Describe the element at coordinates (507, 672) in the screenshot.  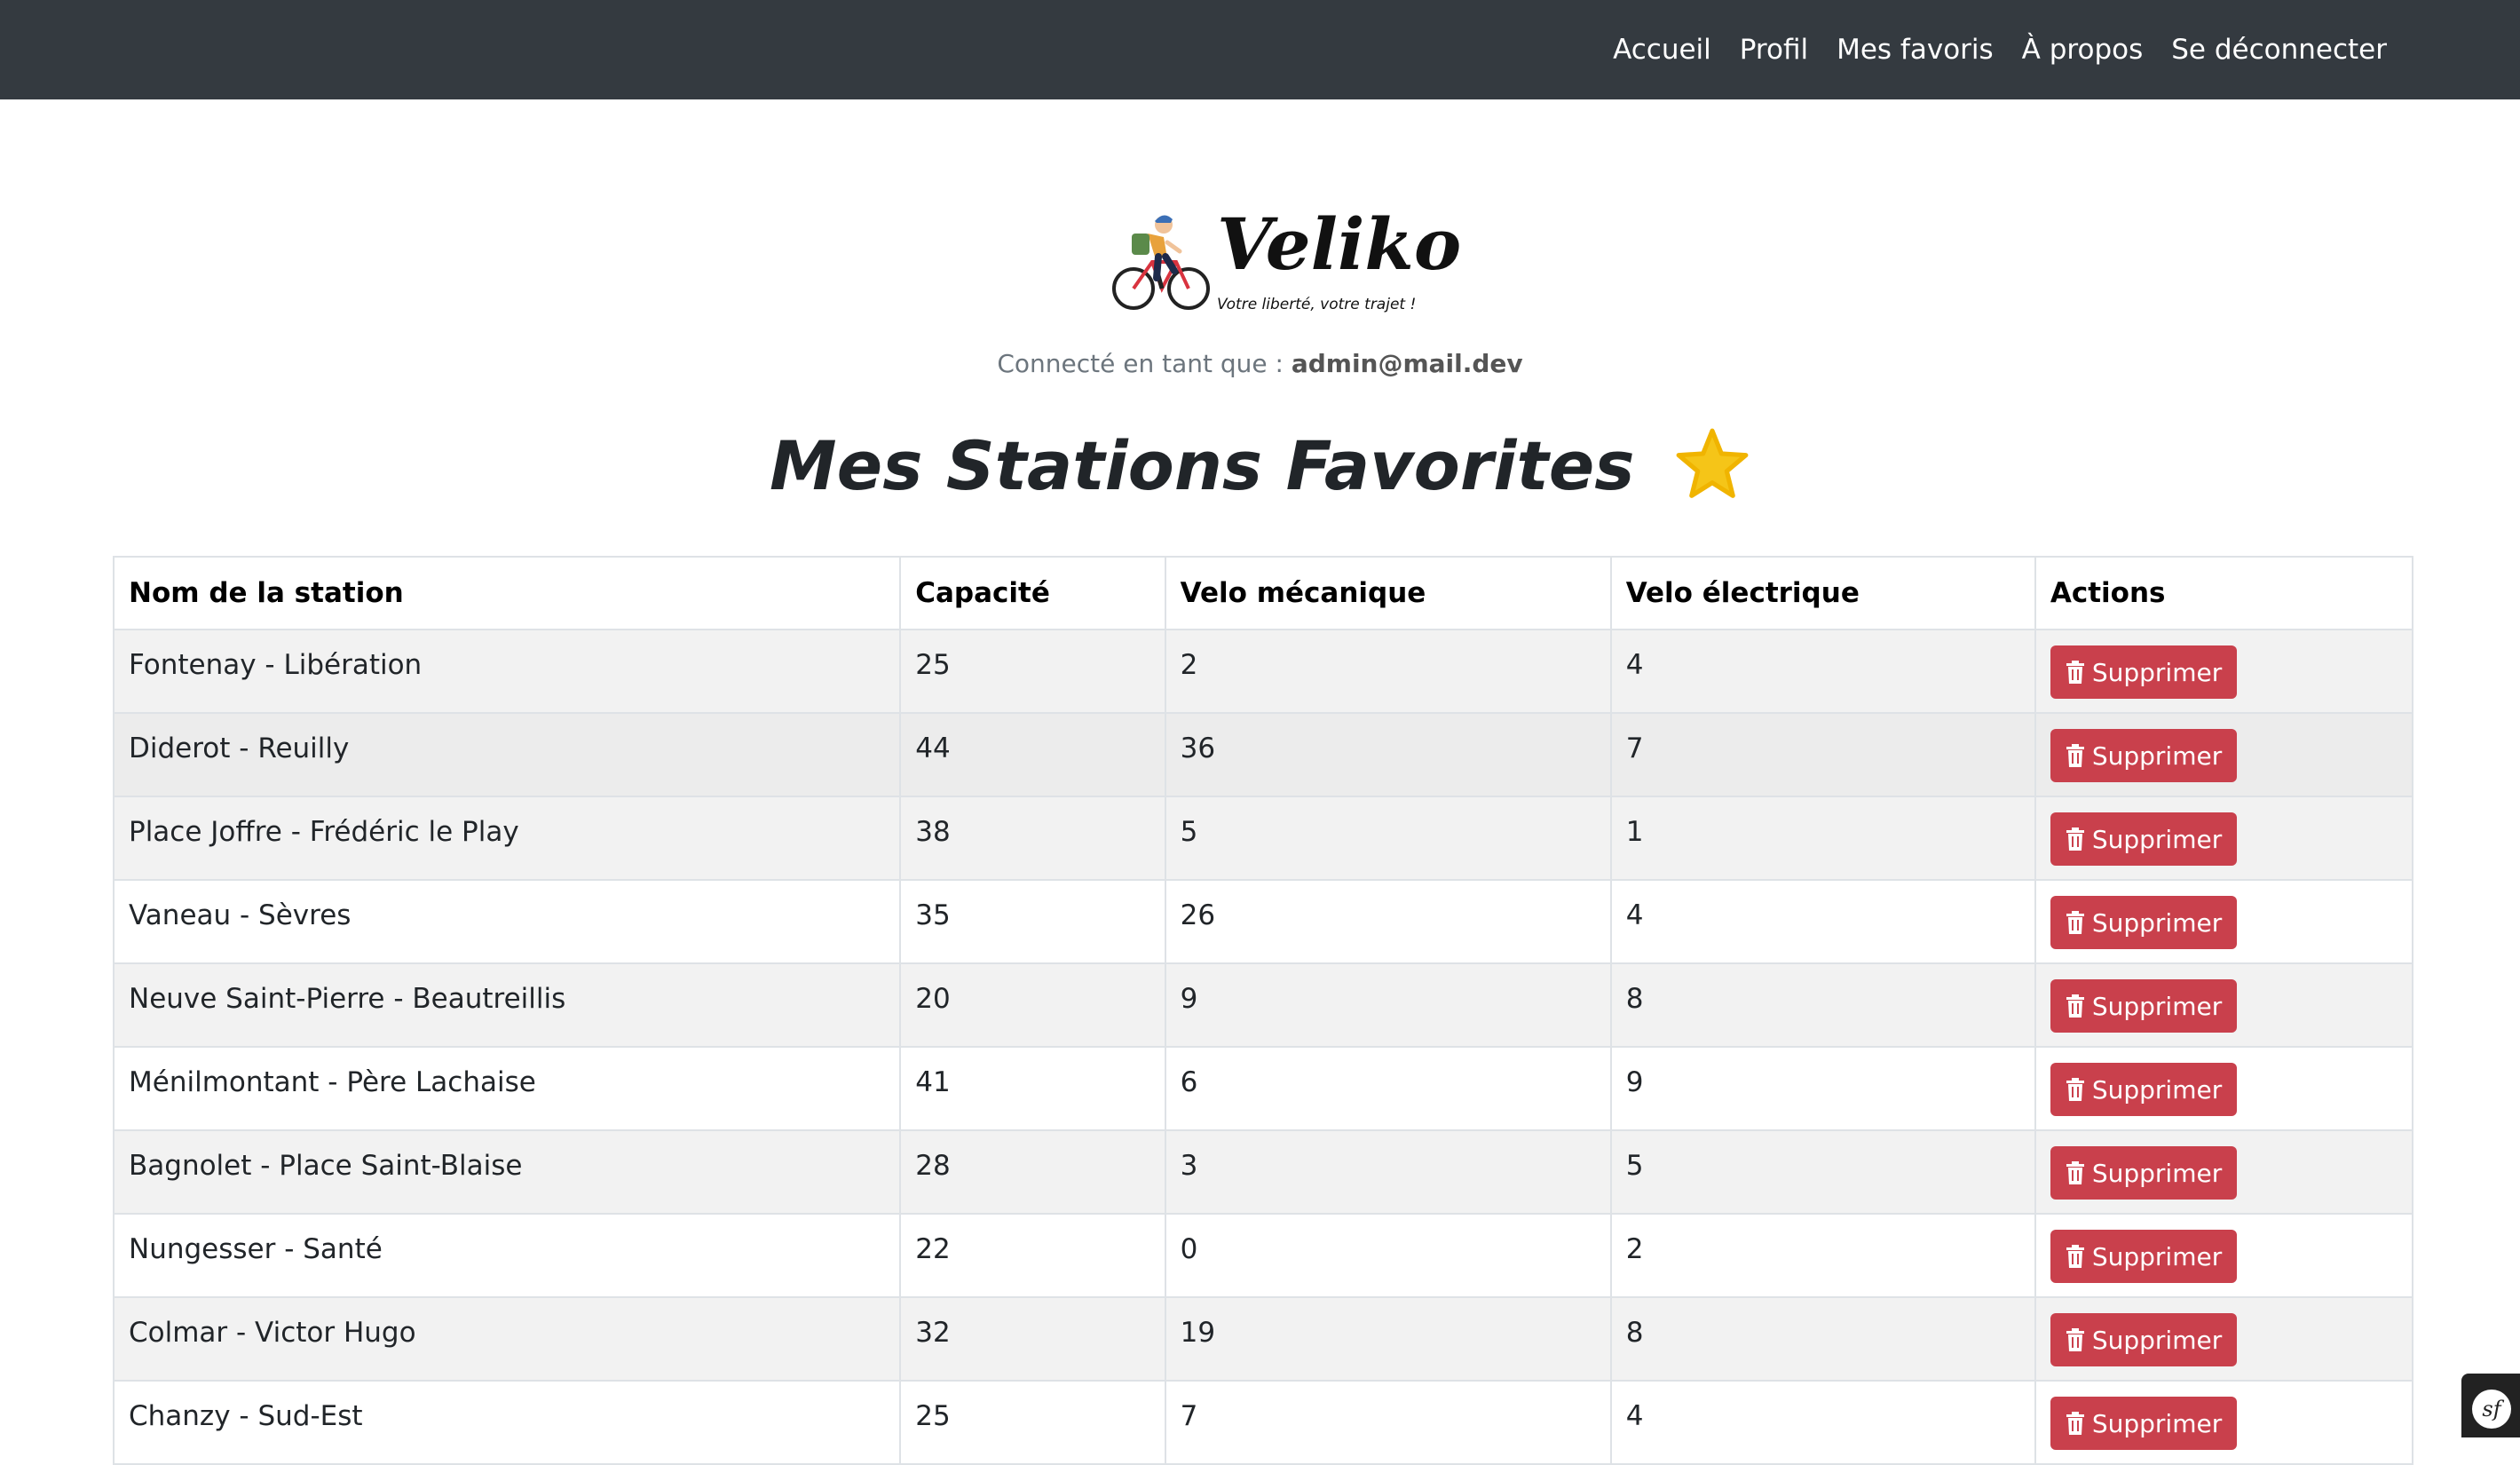
I see `station-name-cell: Fontenay - Libération` at that location.